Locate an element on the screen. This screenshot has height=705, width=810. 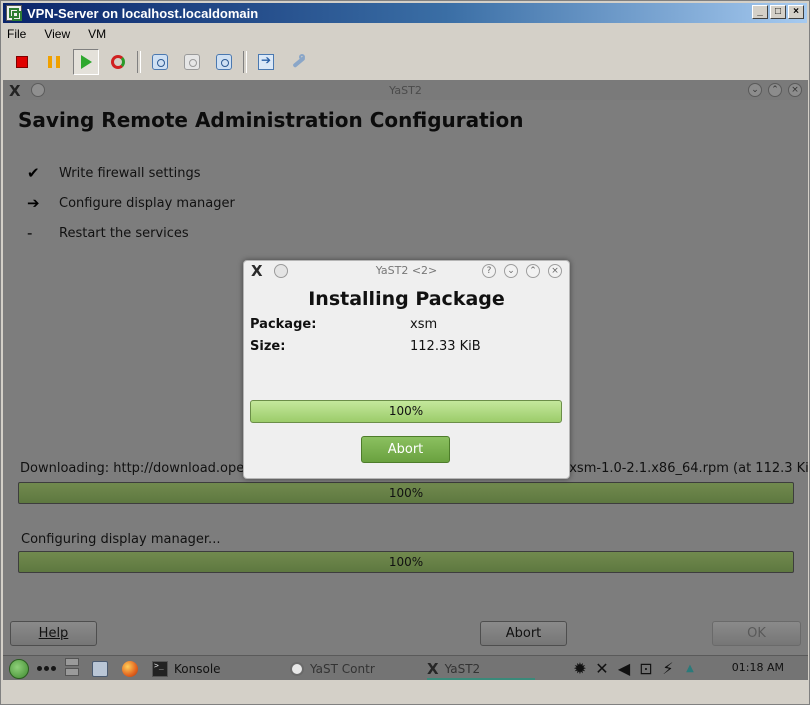
vm-menubar: File View VM is located at coordinates (56, 36).